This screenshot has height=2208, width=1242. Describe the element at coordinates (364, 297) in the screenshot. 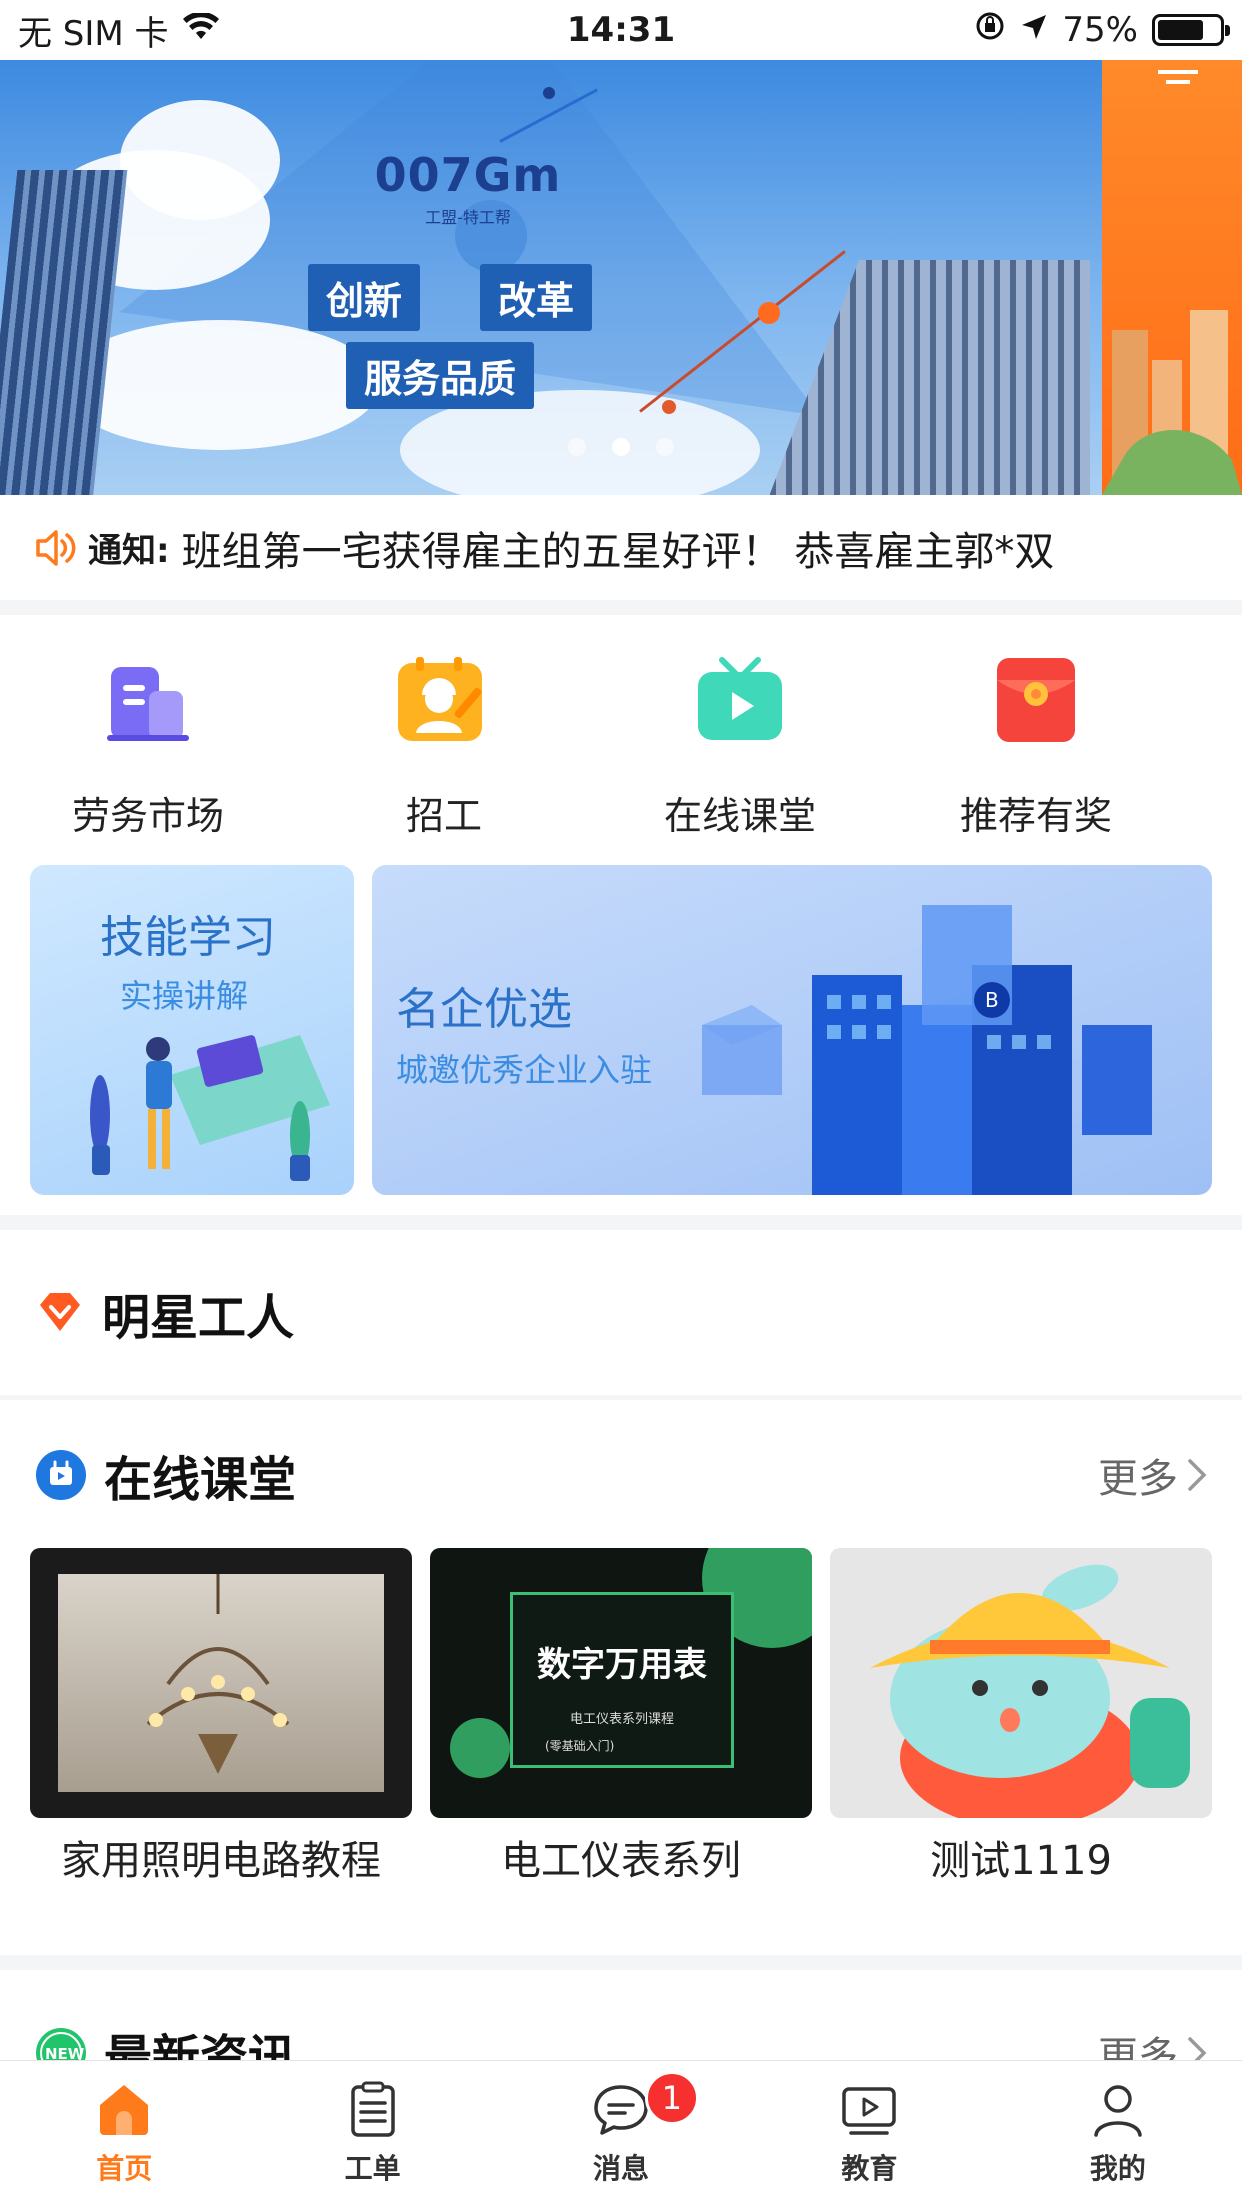

I see `banner-tag-innovation: 创新` at that location.